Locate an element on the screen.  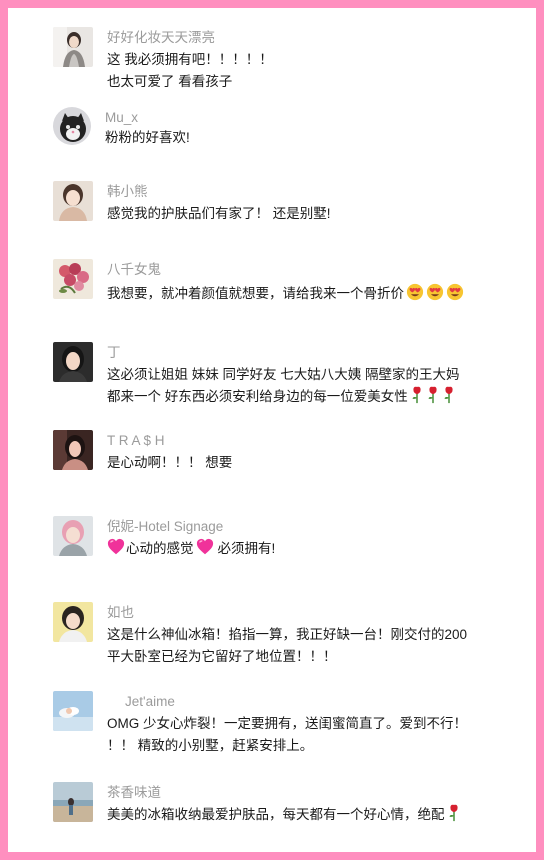
comment-text: 心动的感觉 必须拥有! is located at coordinates (307, 550).